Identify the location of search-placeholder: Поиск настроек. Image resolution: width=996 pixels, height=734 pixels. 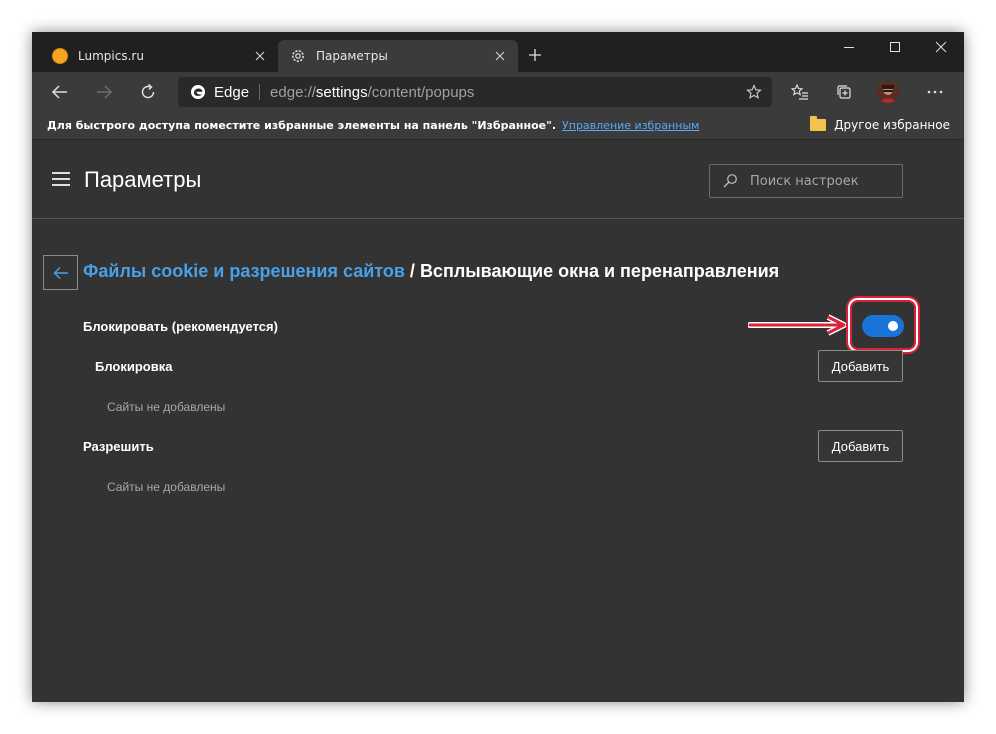
(804, 181).